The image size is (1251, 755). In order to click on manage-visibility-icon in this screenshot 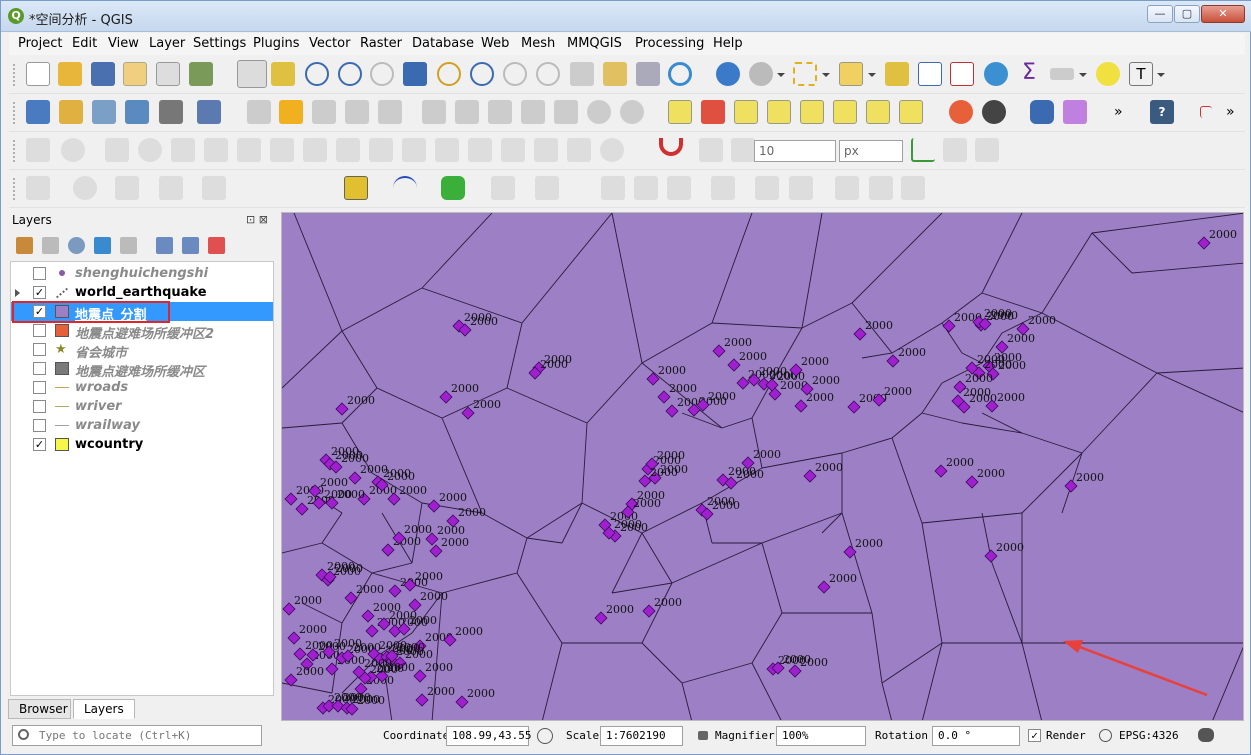, I will do `click(76, 245)`.